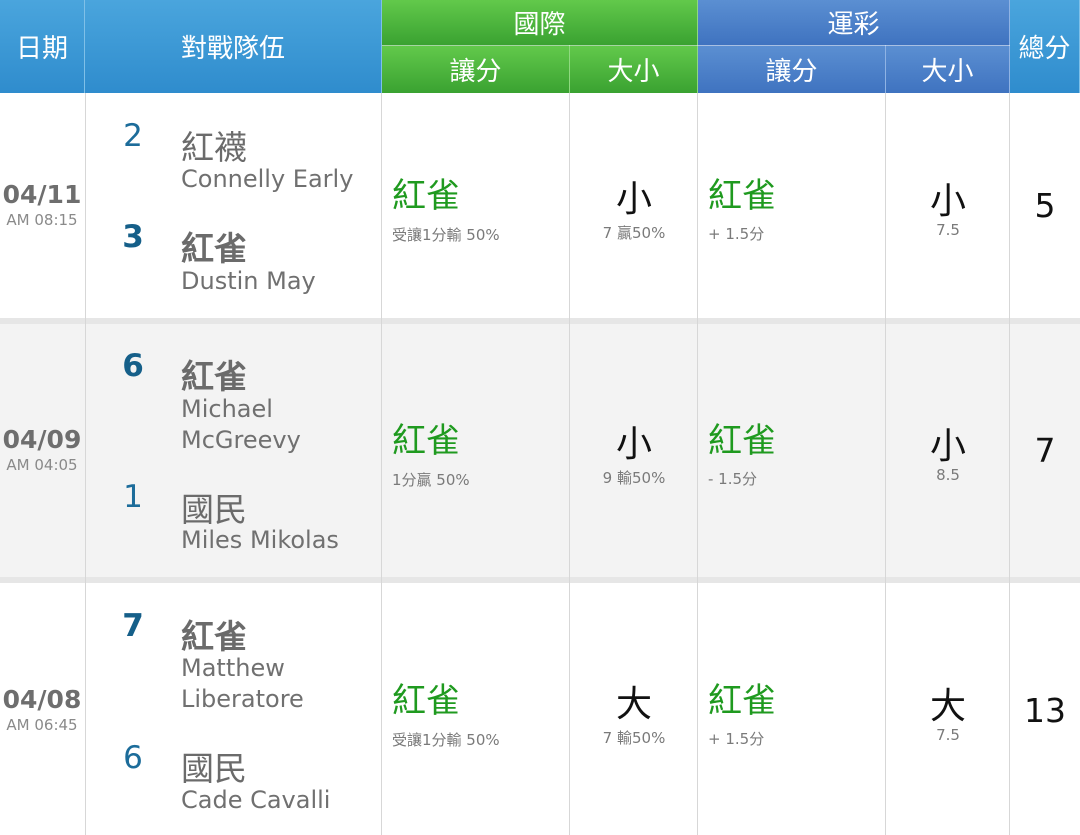  Describe the element at coordinates (1045, 46) in the screenshot. I see `header-total: 總分` at that location.